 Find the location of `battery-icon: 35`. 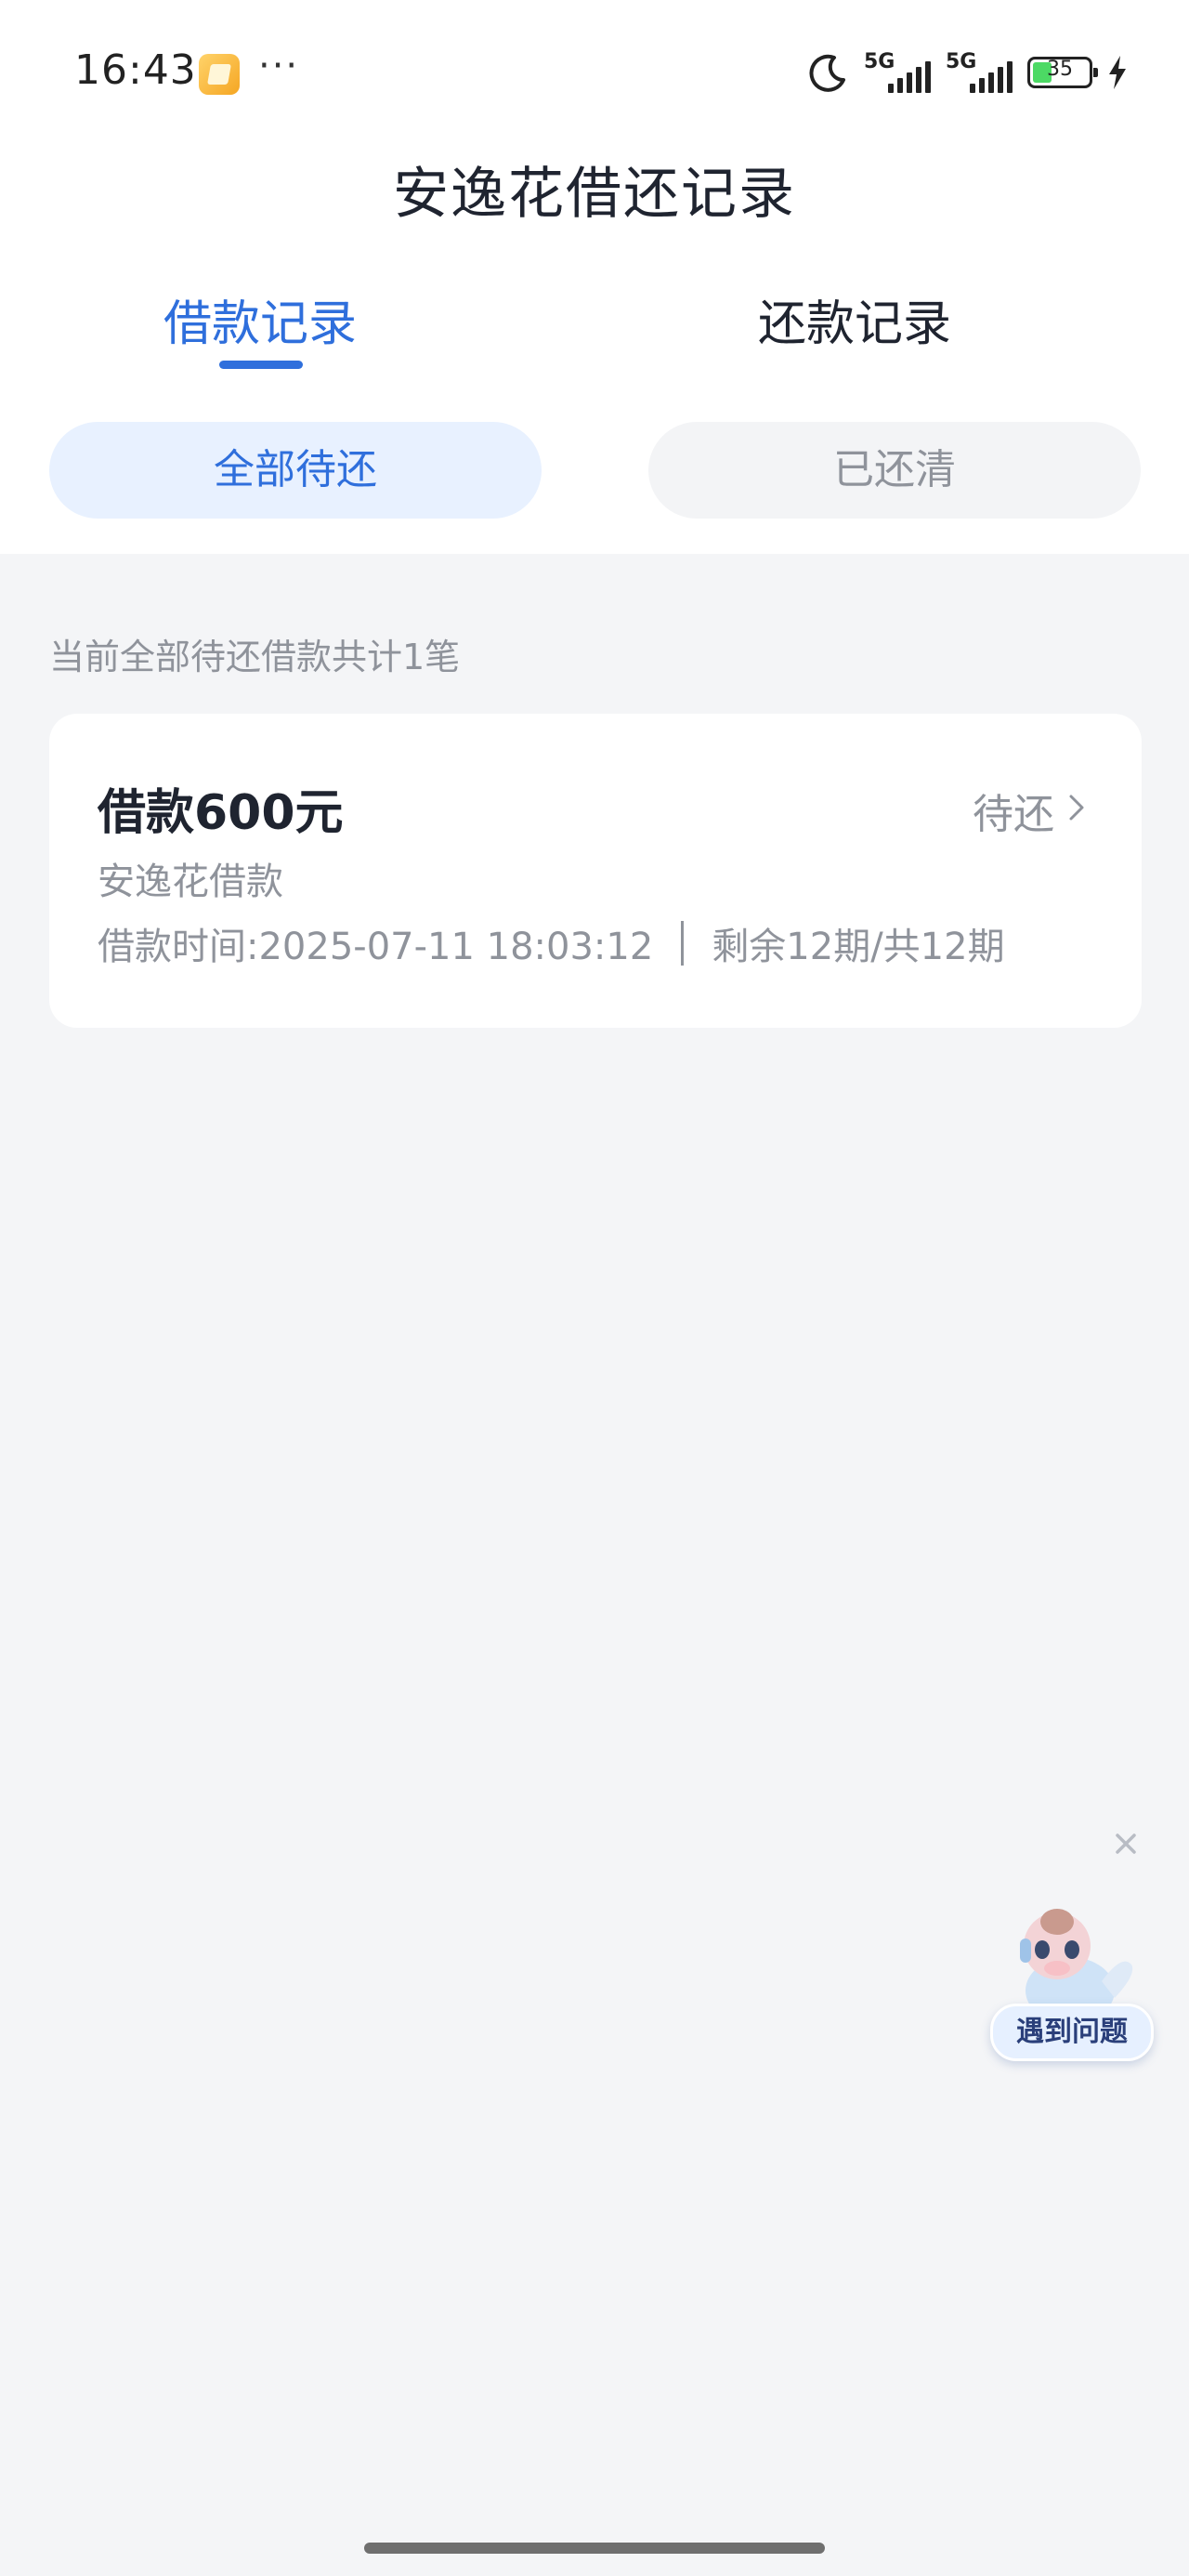

battery-icon: 35 is located at coordinates (1062, 72).